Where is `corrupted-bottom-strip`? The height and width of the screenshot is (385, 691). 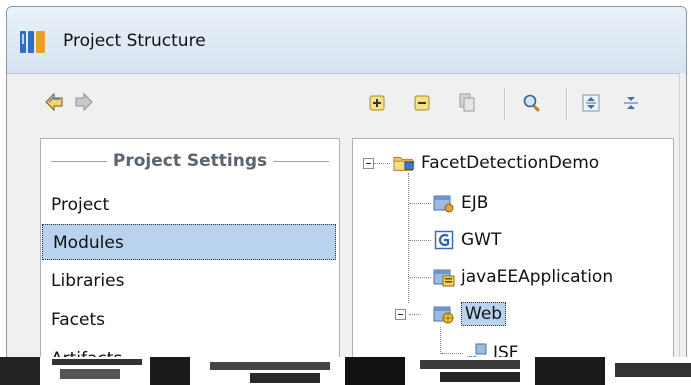
corrupted-bottom-strip is located at coordinates (345, 371).